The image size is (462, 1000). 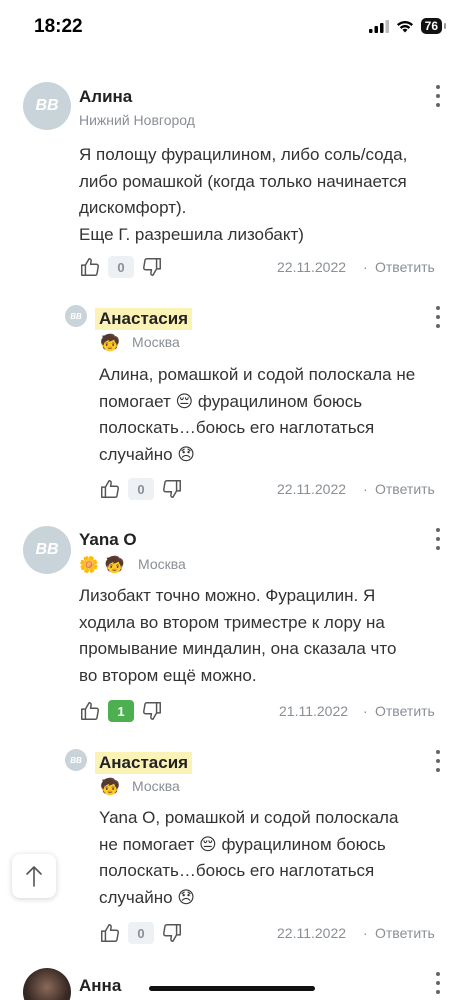 I want to click on comment-author: Yana O, so click(x=108, y=540).